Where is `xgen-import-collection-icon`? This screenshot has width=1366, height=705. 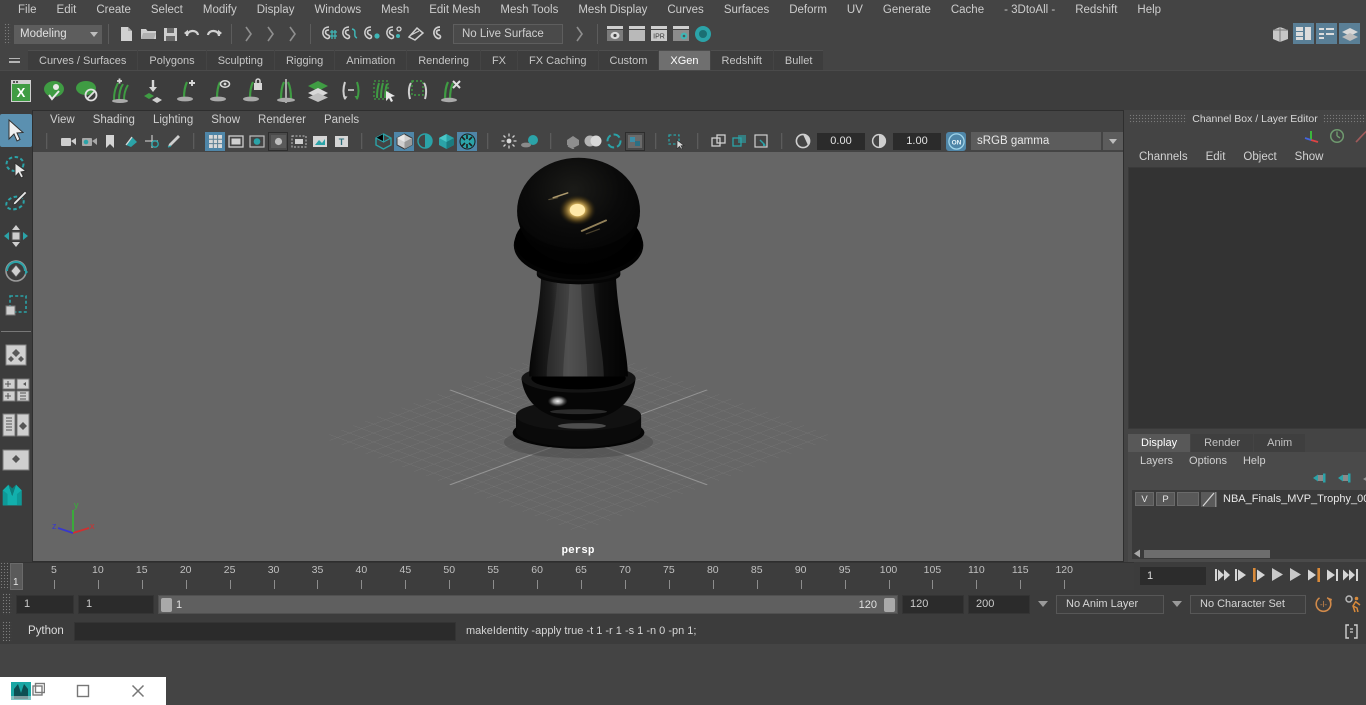 xgen-import-collection-icon is located at coordinates (153, 91).